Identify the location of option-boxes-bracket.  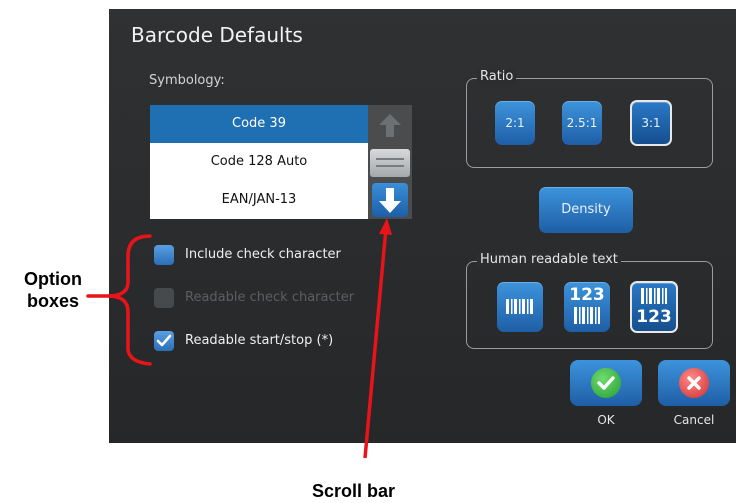
(129, 300).